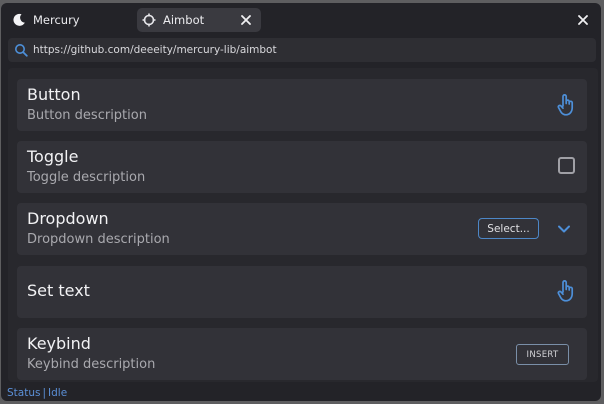 The width and height of the screenshot is (604, 404). I want to click on item-title: Dropdown, so click(68, 218).